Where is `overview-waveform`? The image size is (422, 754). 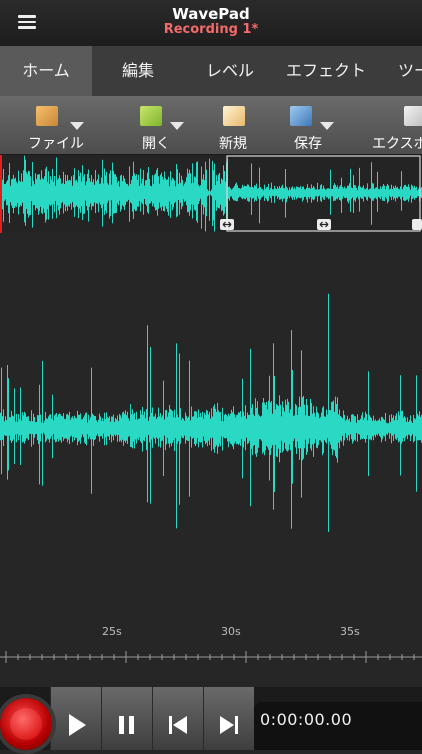 overview-waveform is located at coordinates (211, 194).